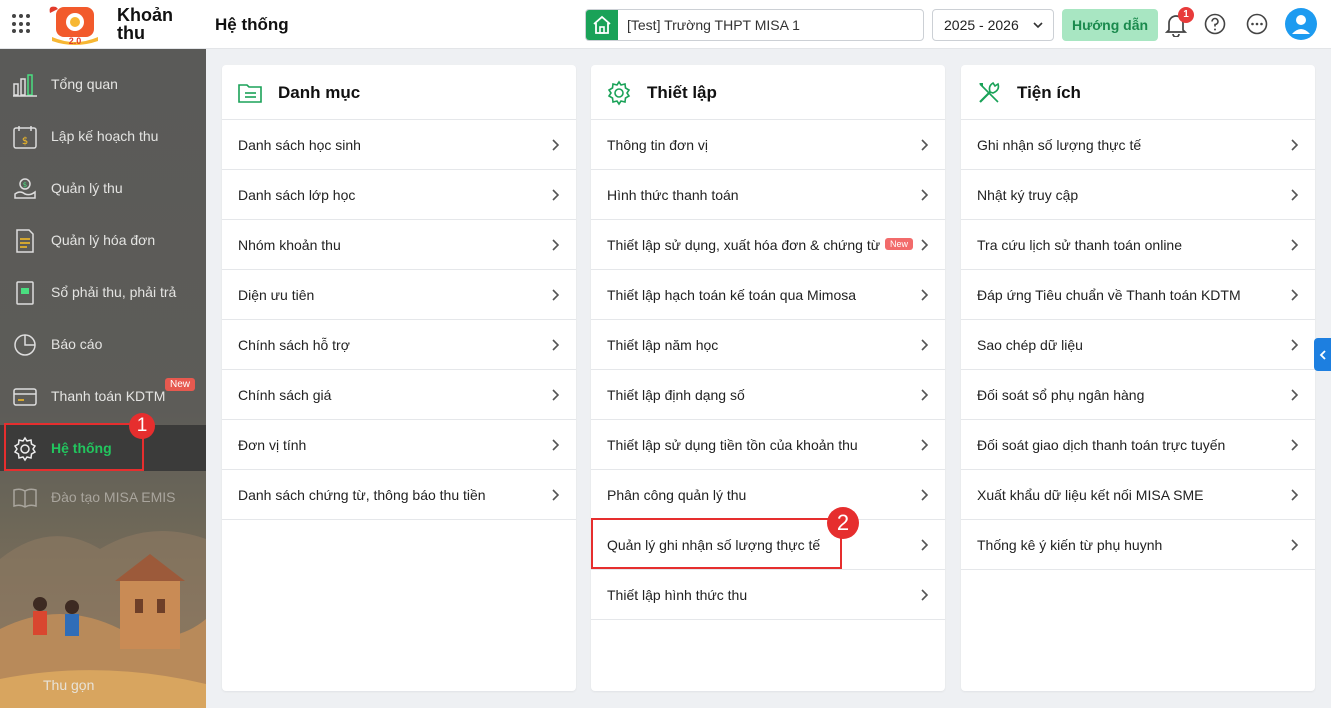 This screenshot has width=1331, height=708. Describe the element at coordinates (602, 25) in the screenshot. I see `school-home-icon` at that location.